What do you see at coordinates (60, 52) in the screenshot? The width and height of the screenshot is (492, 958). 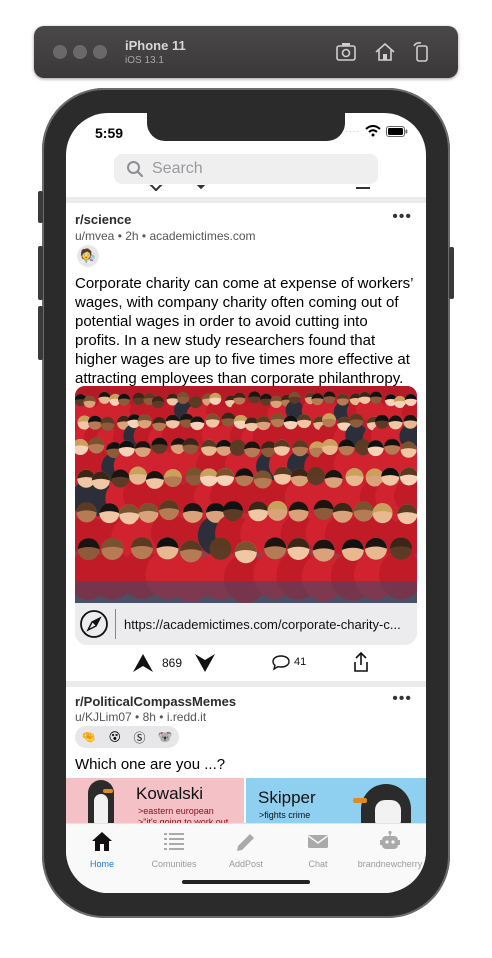 I see `close-window-button` at bounding box center [60, 52].